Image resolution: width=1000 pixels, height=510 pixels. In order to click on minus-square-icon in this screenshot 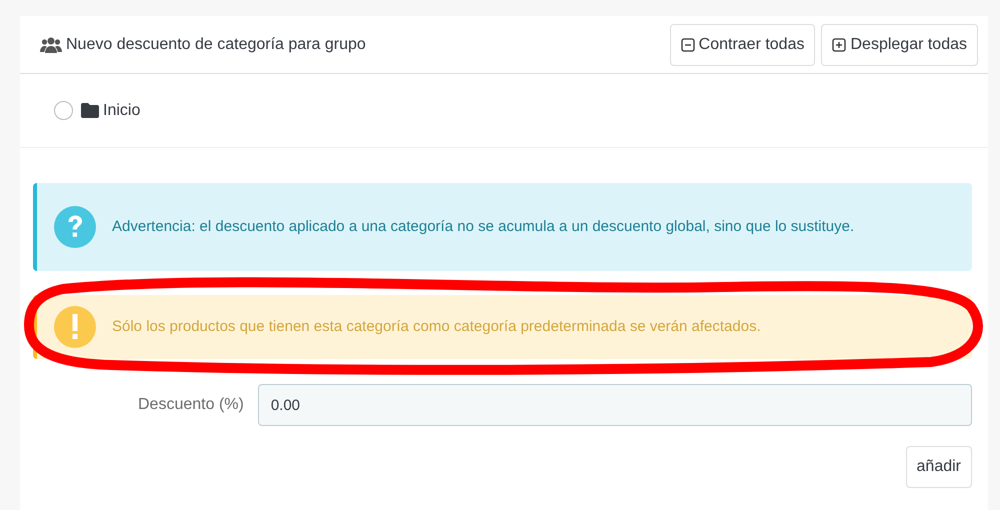, I will do `click(687, 45)`.